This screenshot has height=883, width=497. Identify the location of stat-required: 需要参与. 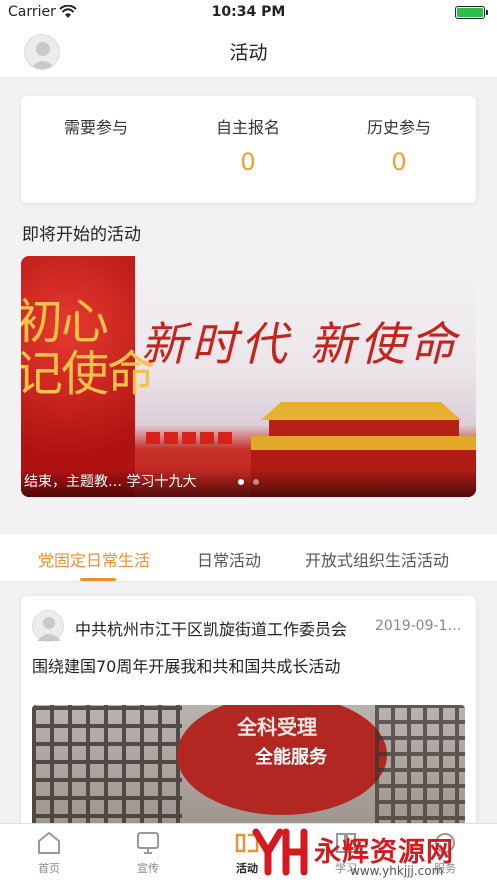
(96, 131).